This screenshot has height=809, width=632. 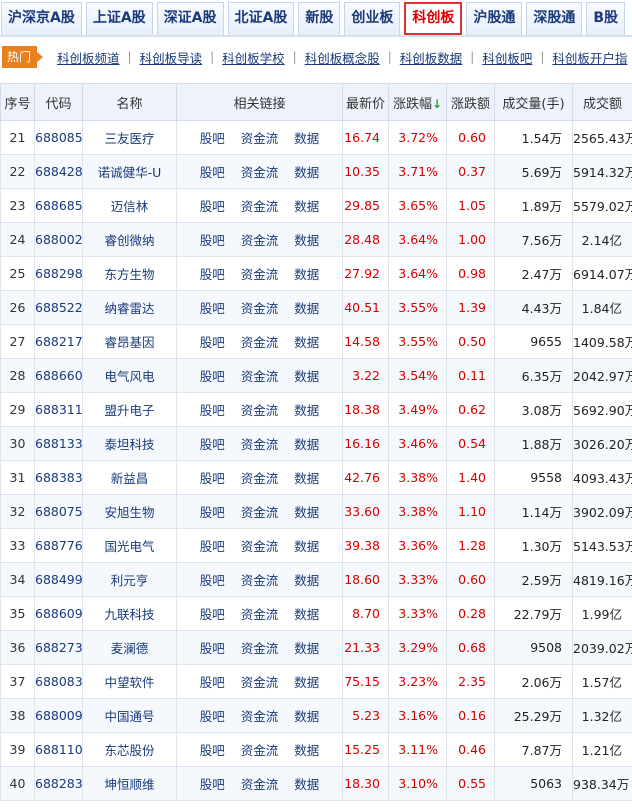 I want to click on header-turnover: 成交额, so click(x=602, y=102).